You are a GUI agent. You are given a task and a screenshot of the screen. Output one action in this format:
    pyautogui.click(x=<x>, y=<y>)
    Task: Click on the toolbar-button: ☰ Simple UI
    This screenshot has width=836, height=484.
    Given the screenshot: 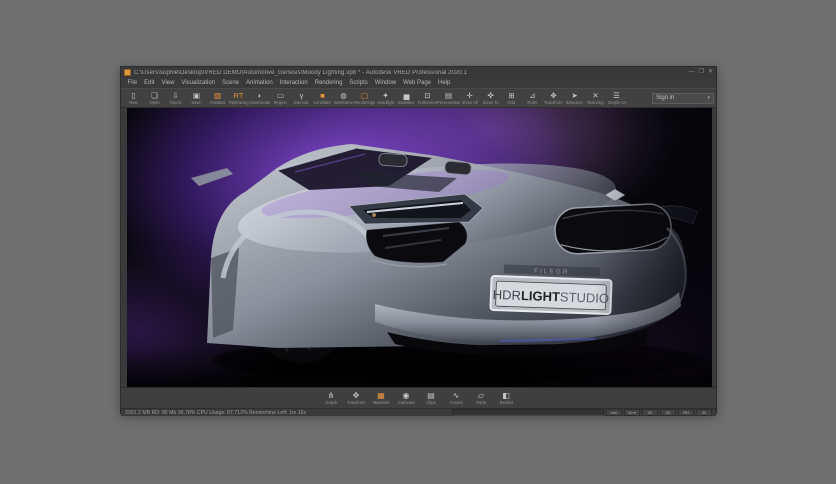 What is the action you would take?
    pyautogui.click(x=616, y=98)
    